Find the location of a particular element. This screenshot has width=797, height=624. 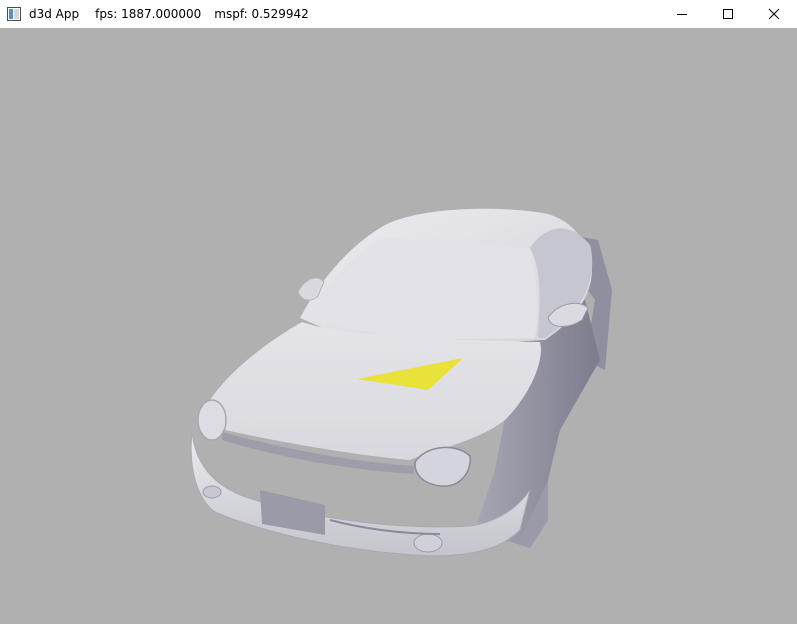

minimize-icon is located at coordinates (682, 14).